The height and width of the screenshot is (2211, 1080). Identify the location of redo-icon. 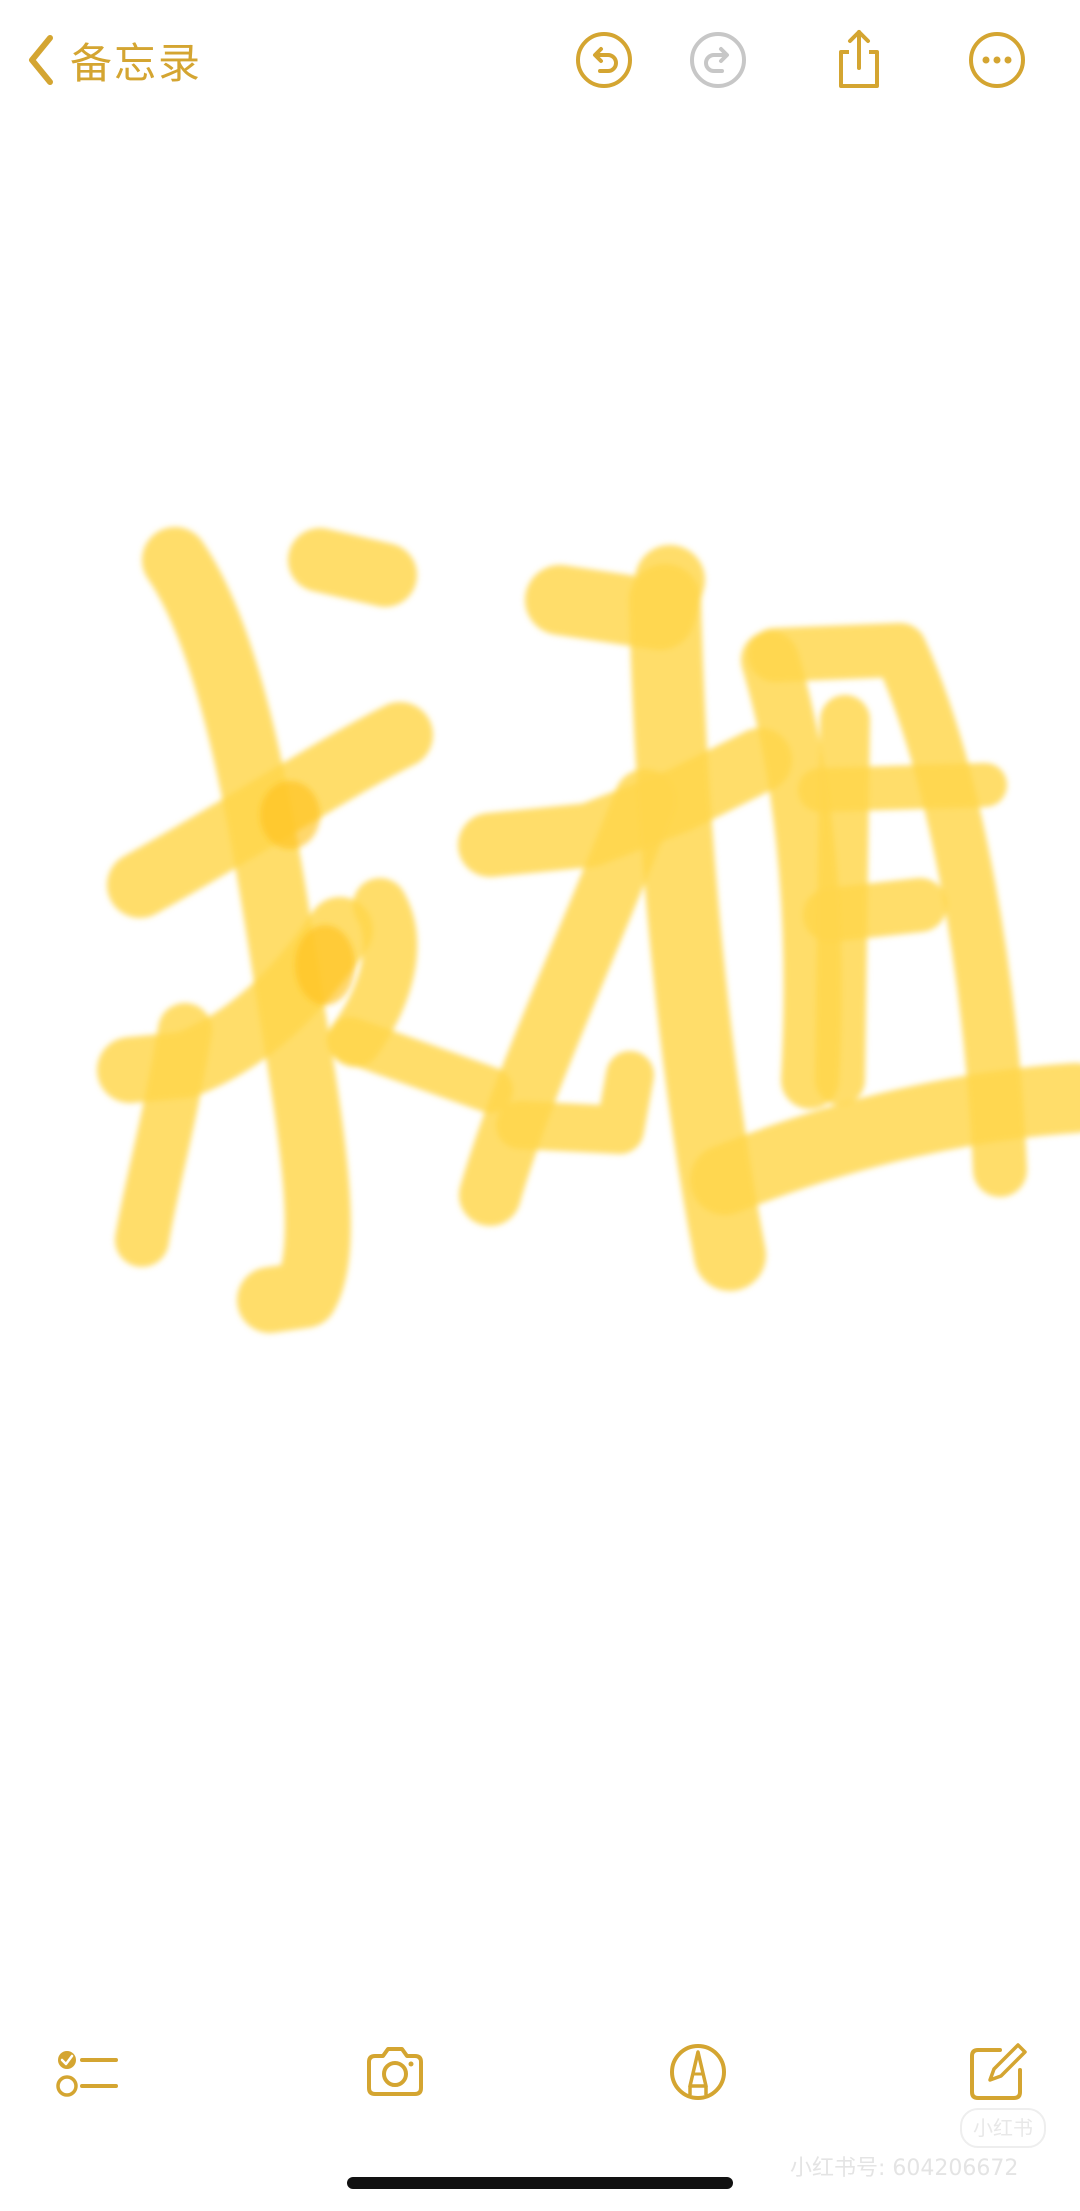
(718, 60).